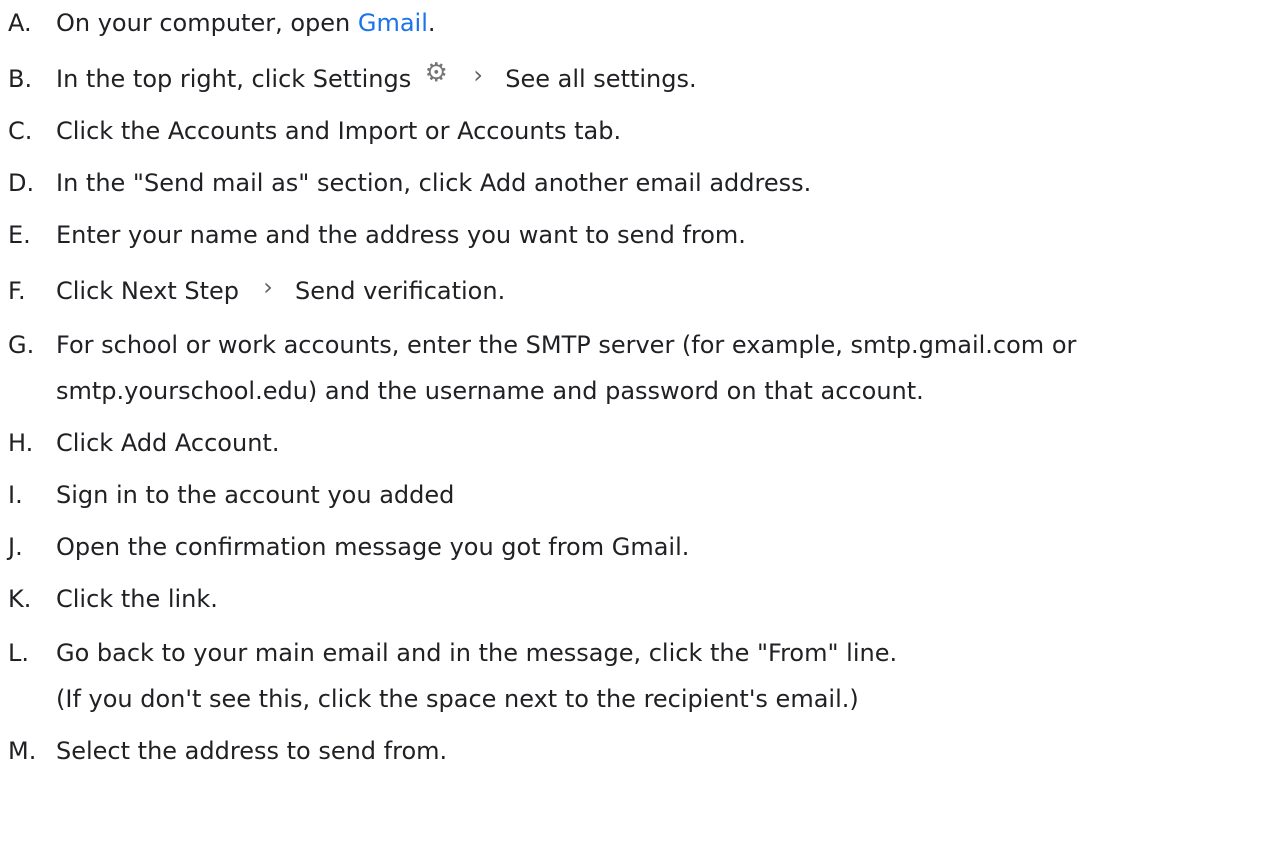 Image resolution: width=1282 pixels, height=844 pixels. I want to click on step-text: Sign in to the account you added, so click(255, 495).